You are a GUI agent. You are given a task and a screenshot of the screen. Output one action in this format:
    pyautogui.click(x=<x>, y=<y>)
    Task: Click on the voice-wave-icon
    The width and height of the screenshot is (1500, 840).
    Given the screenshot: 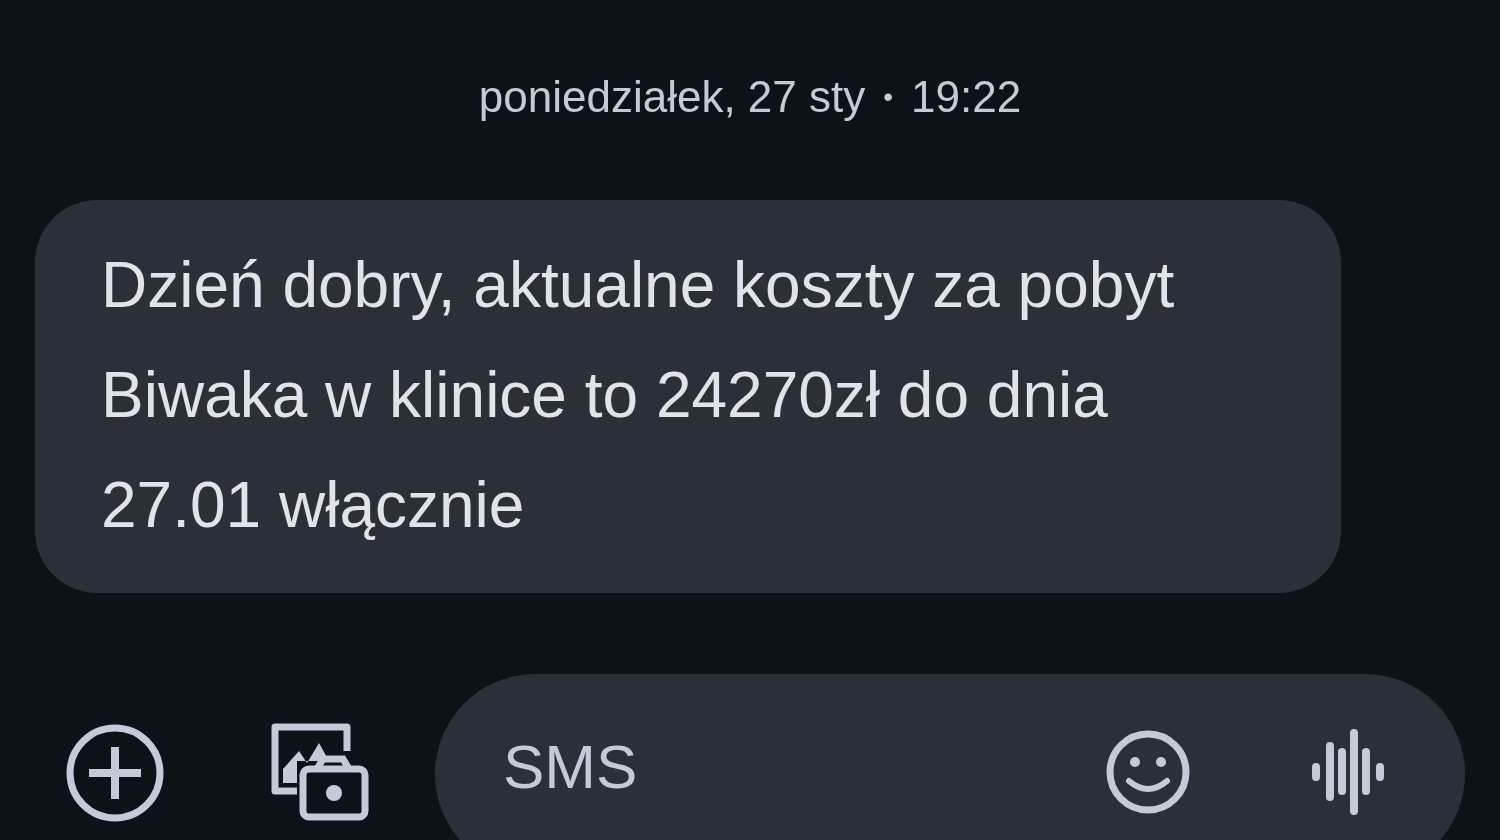 What is the action you would take?
    pyautogui.click(x=1348, y=772)
    